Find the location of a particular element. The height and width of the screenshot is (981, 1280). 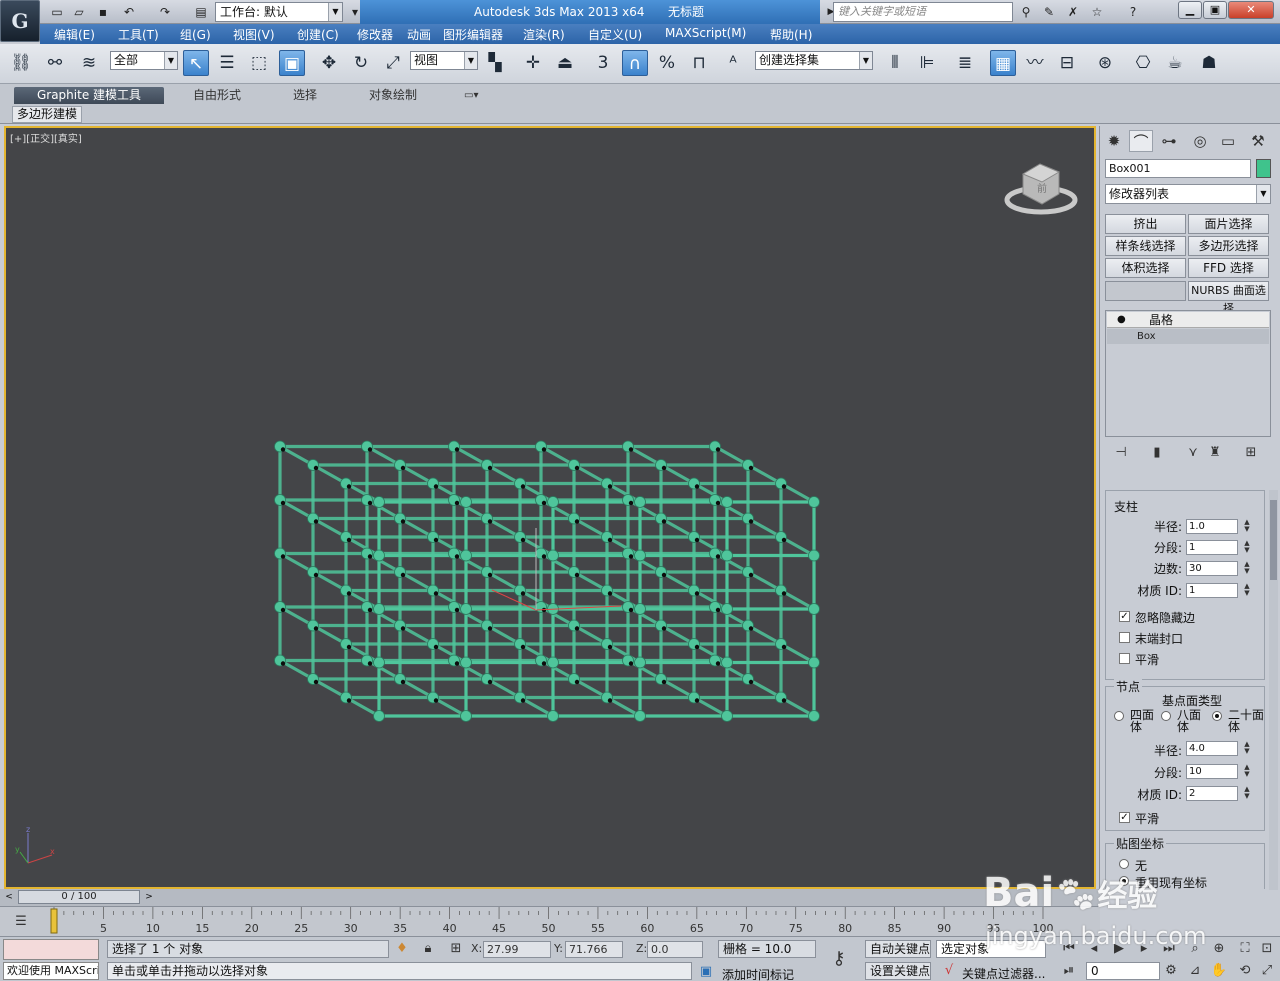

mapping-none-radio is located at coordinates (1124, 864).